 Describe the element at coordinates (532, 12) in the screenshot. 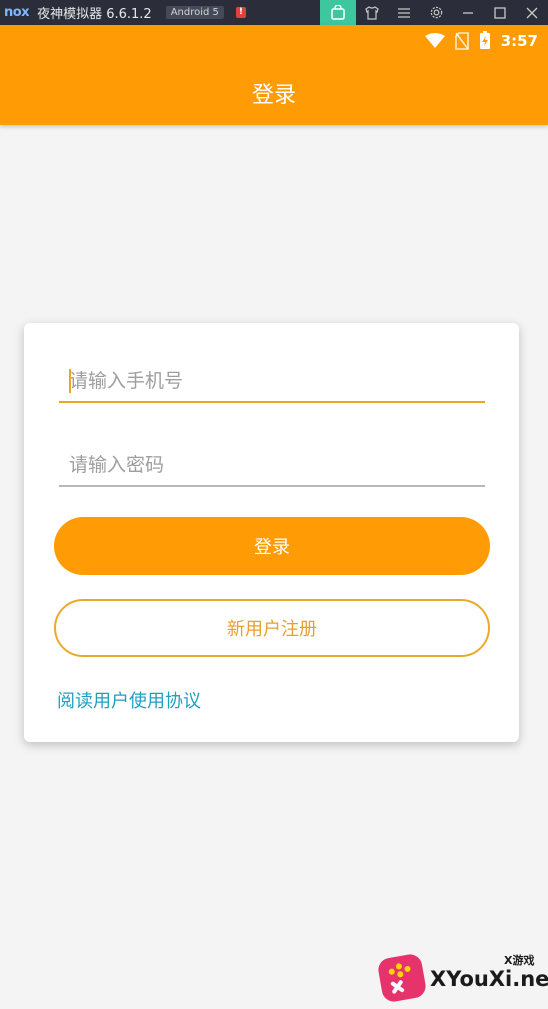

I see `close-icon` at that location.